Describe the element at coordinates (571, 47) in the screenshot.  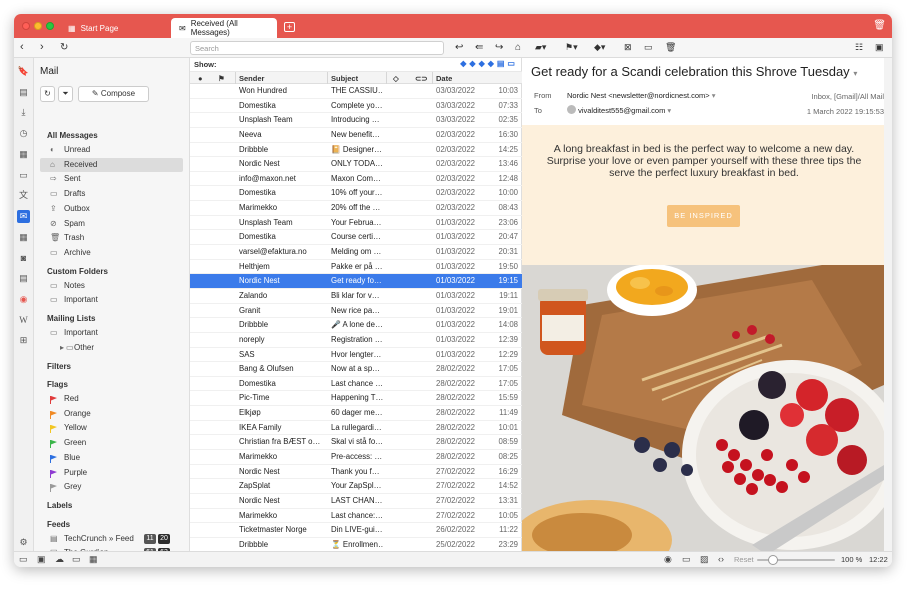
I see `flag-icon: ⚑▾` at that location.